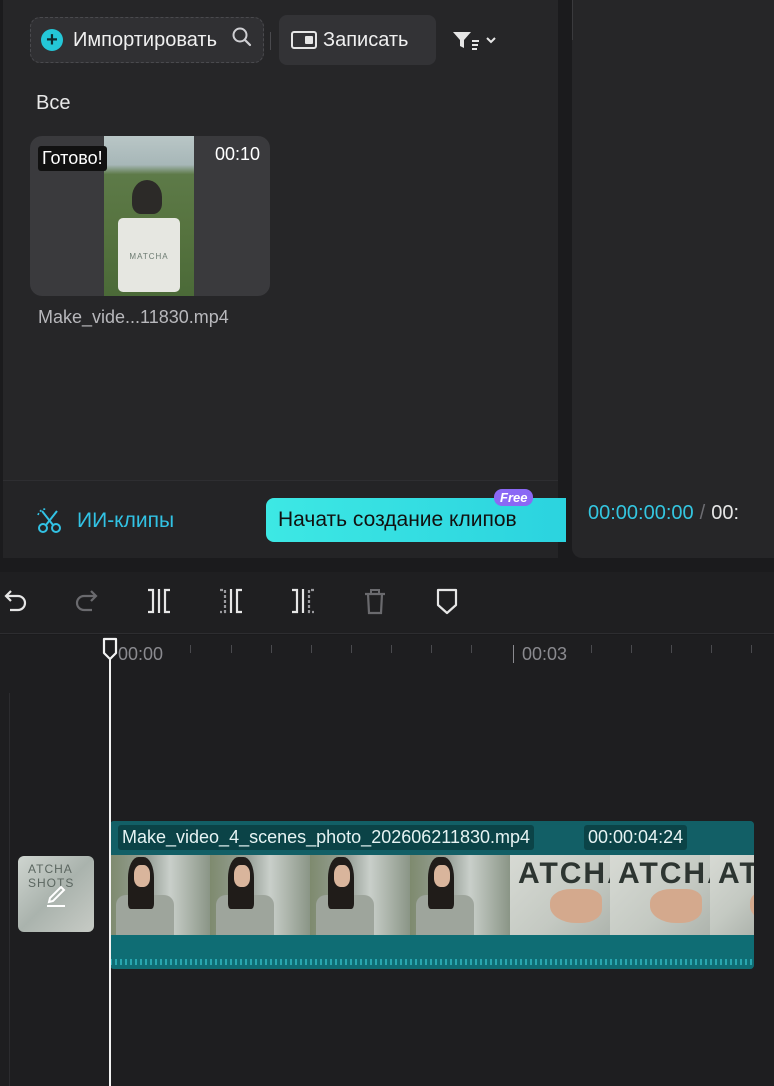  I want to click on media-toolbar: + Импортировать Записать, so click(280, 40).